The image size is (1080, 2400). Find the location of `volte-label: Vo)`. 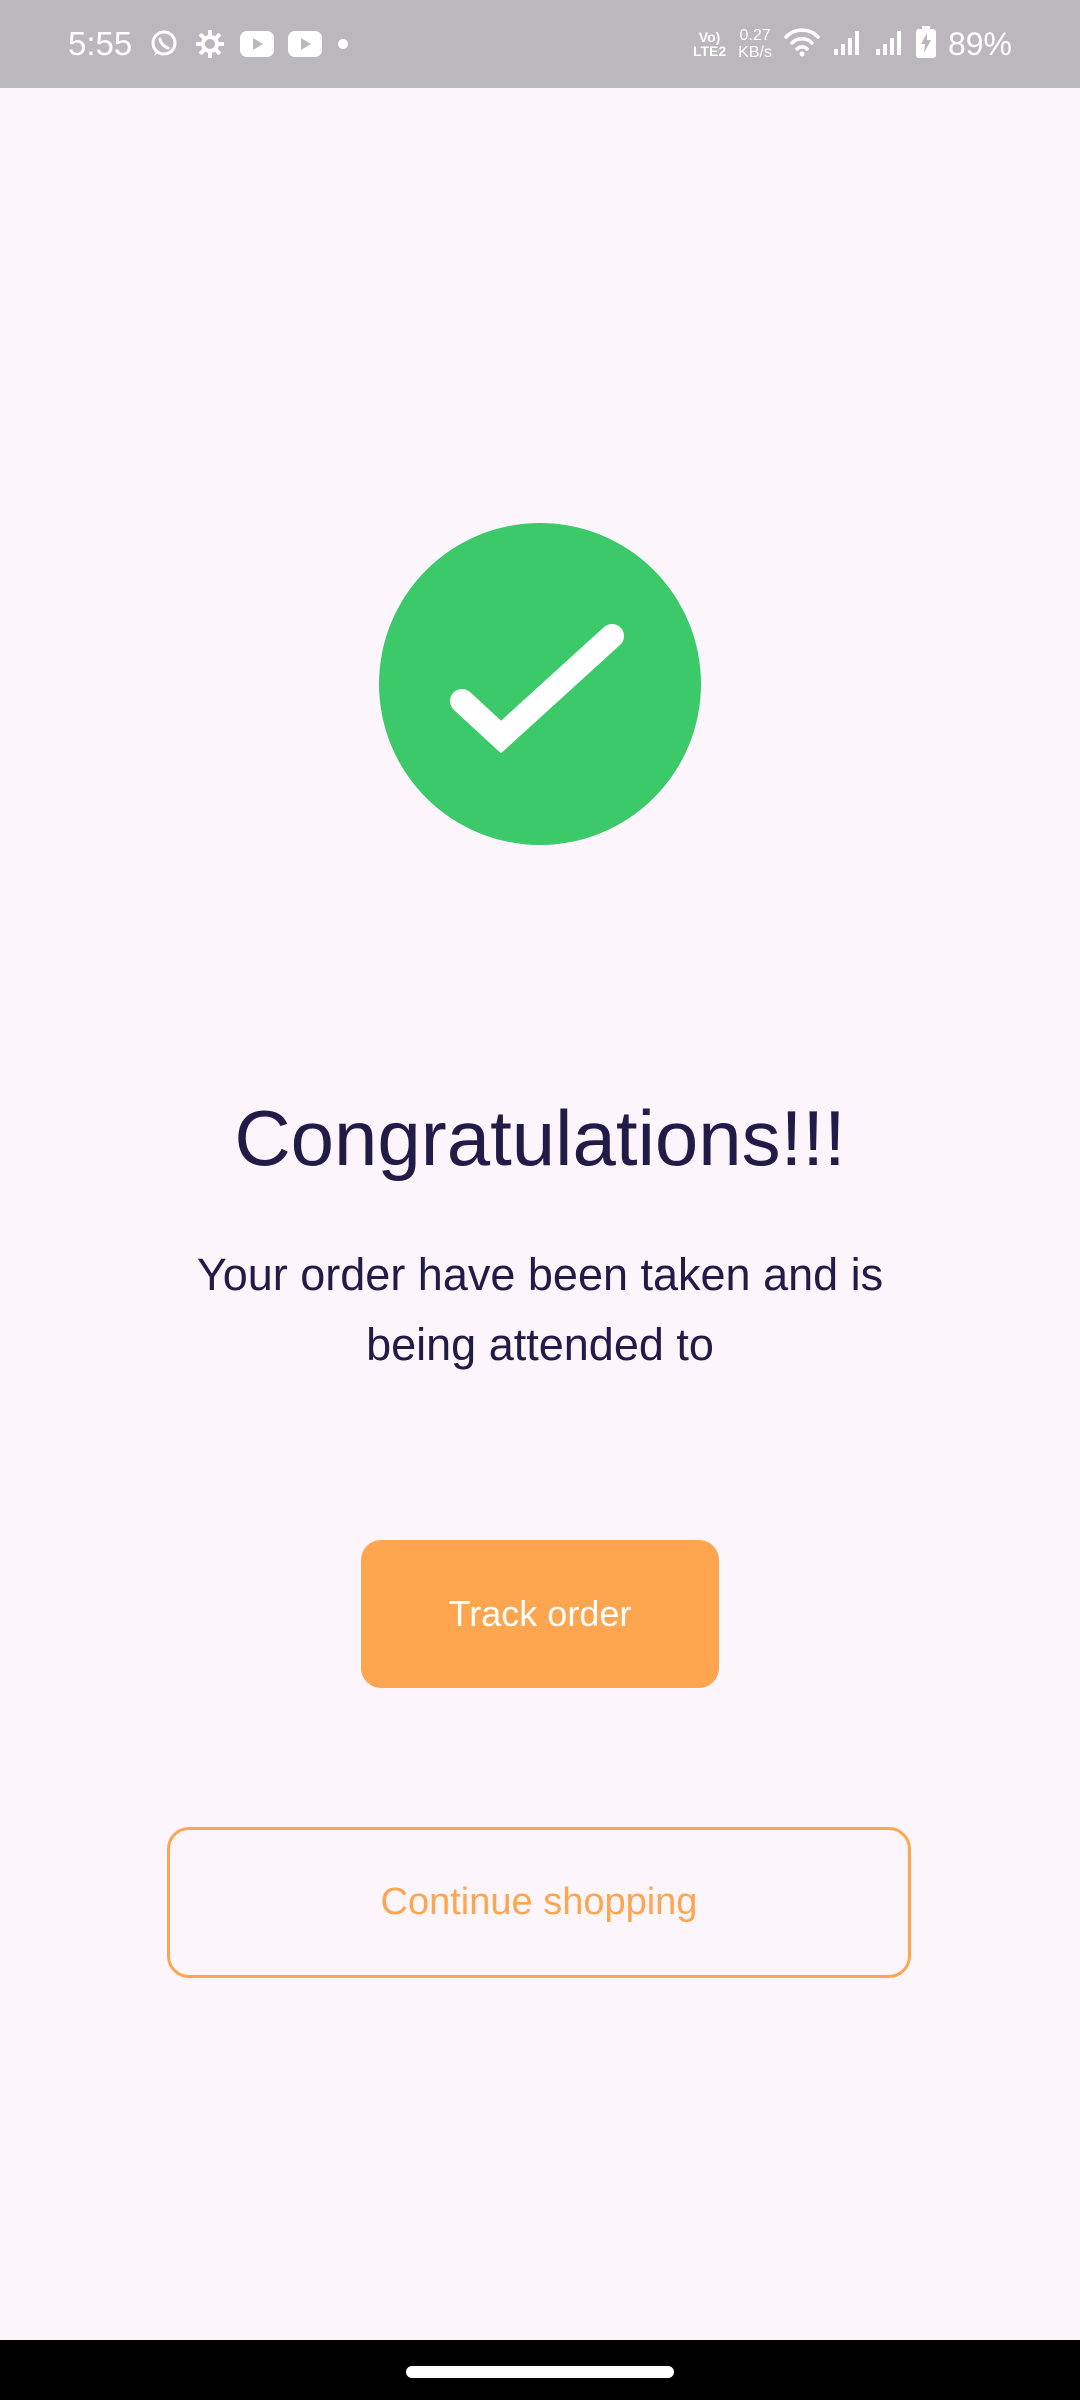

volte-label: Vo) is located at coordinates (709, 37).